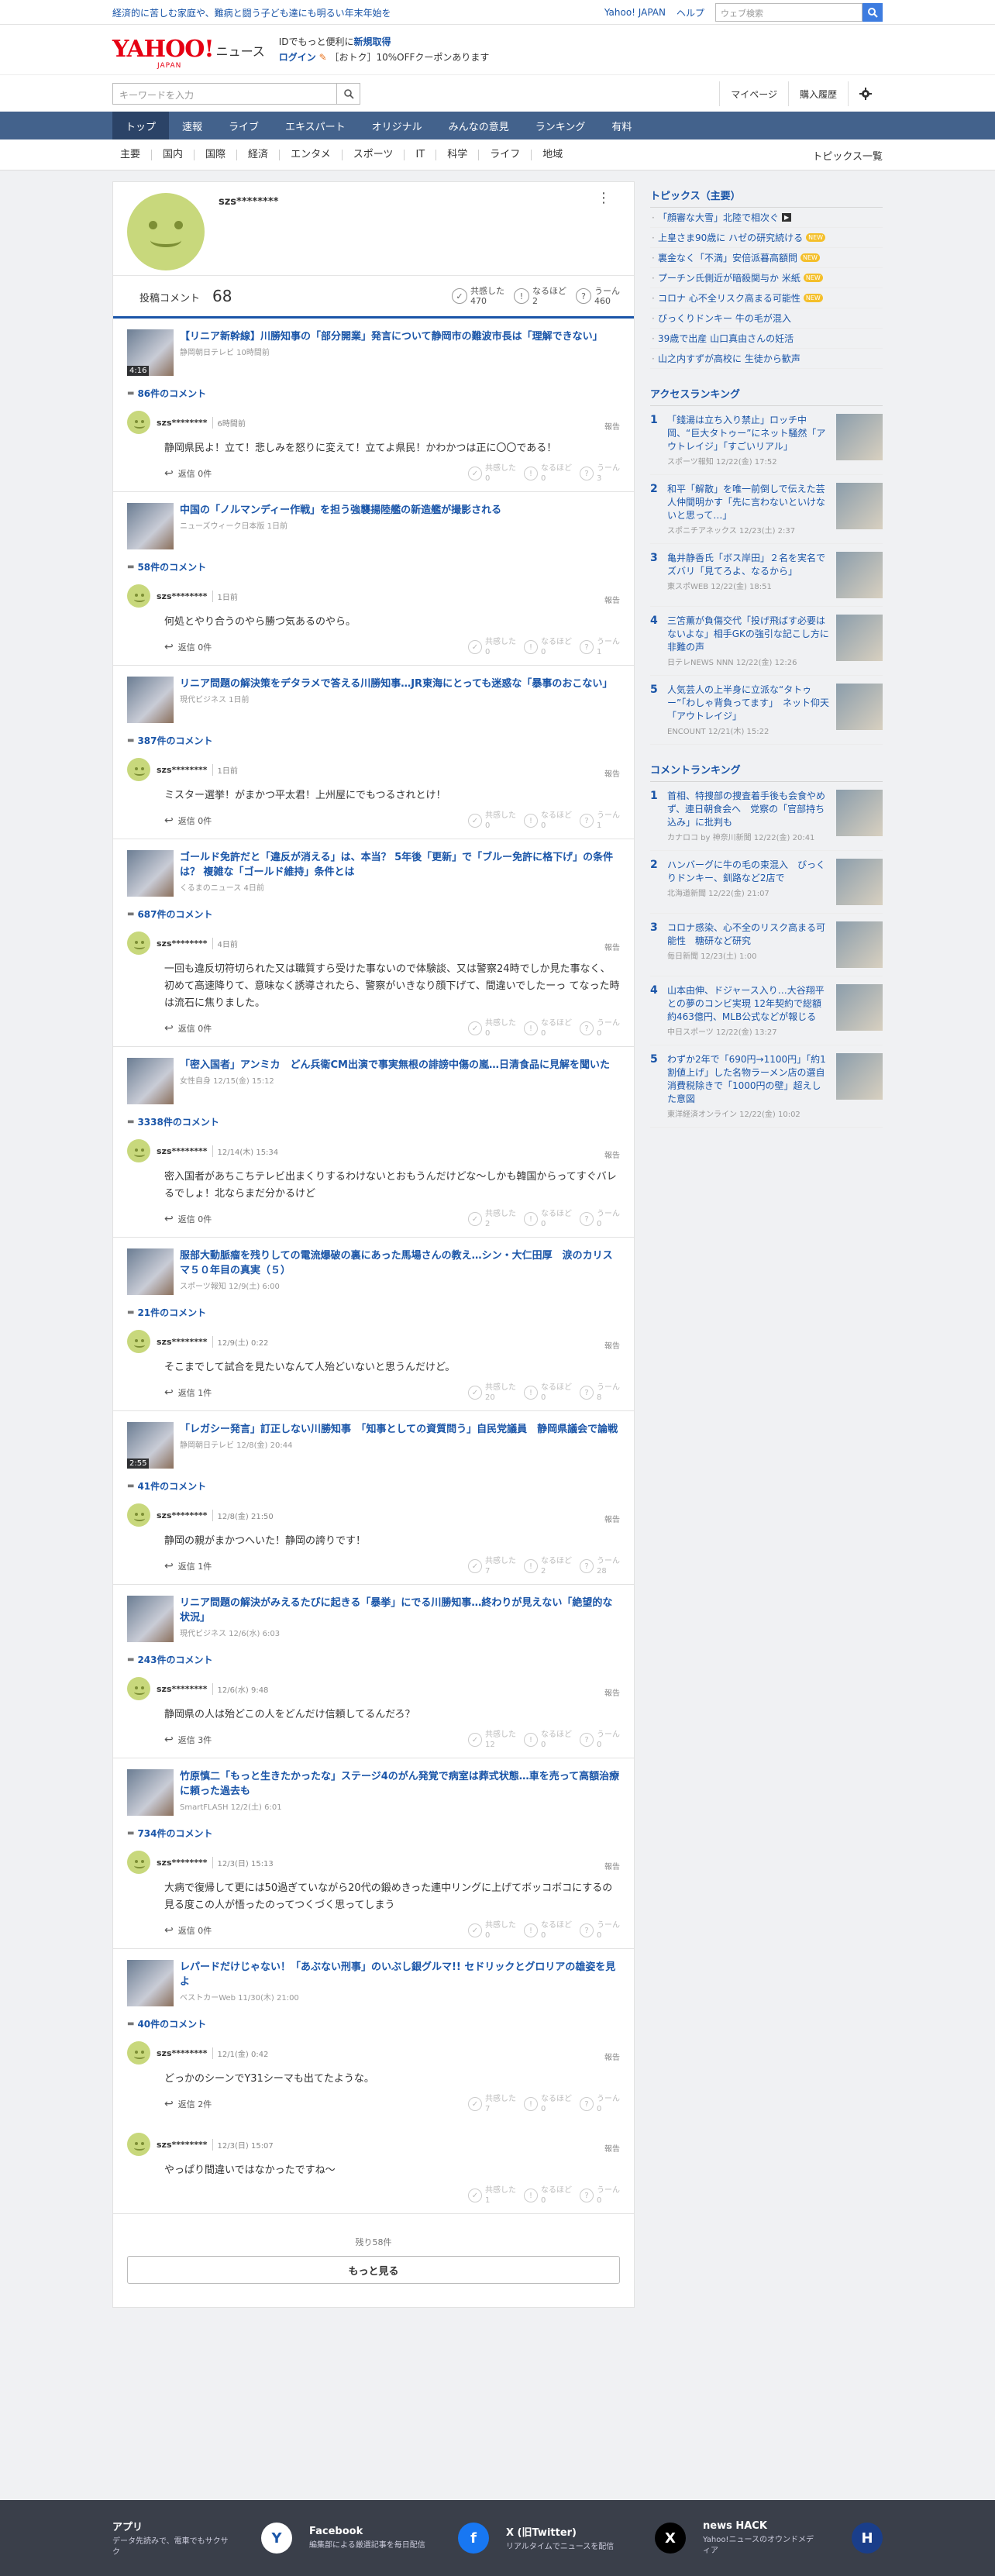  Describe the element at coordinates (793, 2538) in the screenshot. I see `footer-newshack: news HACK Yahoo!ニュースのオウンドメディア H` at that location.